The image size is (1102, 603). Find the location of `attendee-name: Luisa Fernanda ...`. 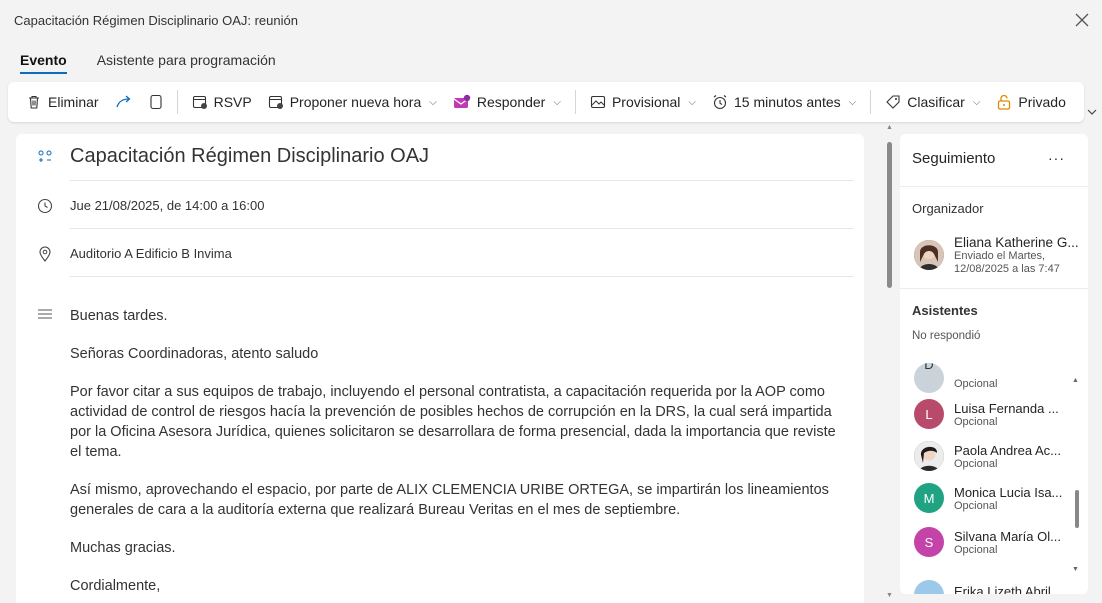

attendee-name: Luisa Fernanda ... is located at coordinates (1006, 408).